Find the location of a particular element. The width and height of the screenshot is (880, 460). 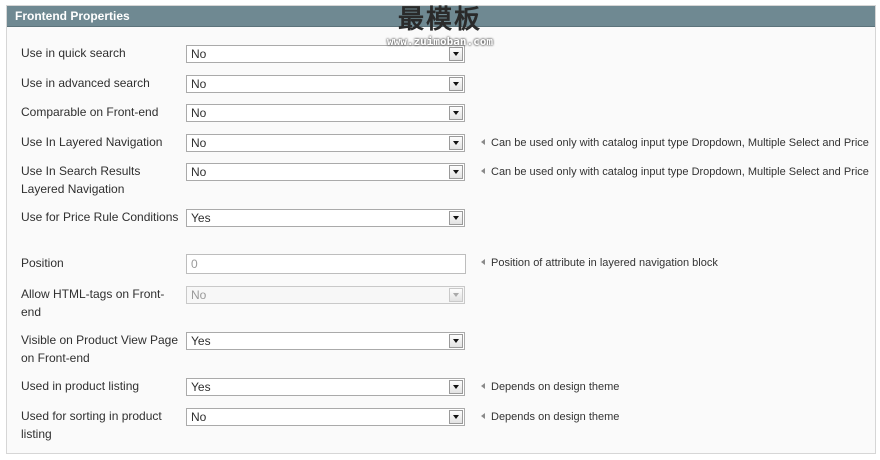

search-results-layered-navigation-select: No is located at coordinates (325, 172).